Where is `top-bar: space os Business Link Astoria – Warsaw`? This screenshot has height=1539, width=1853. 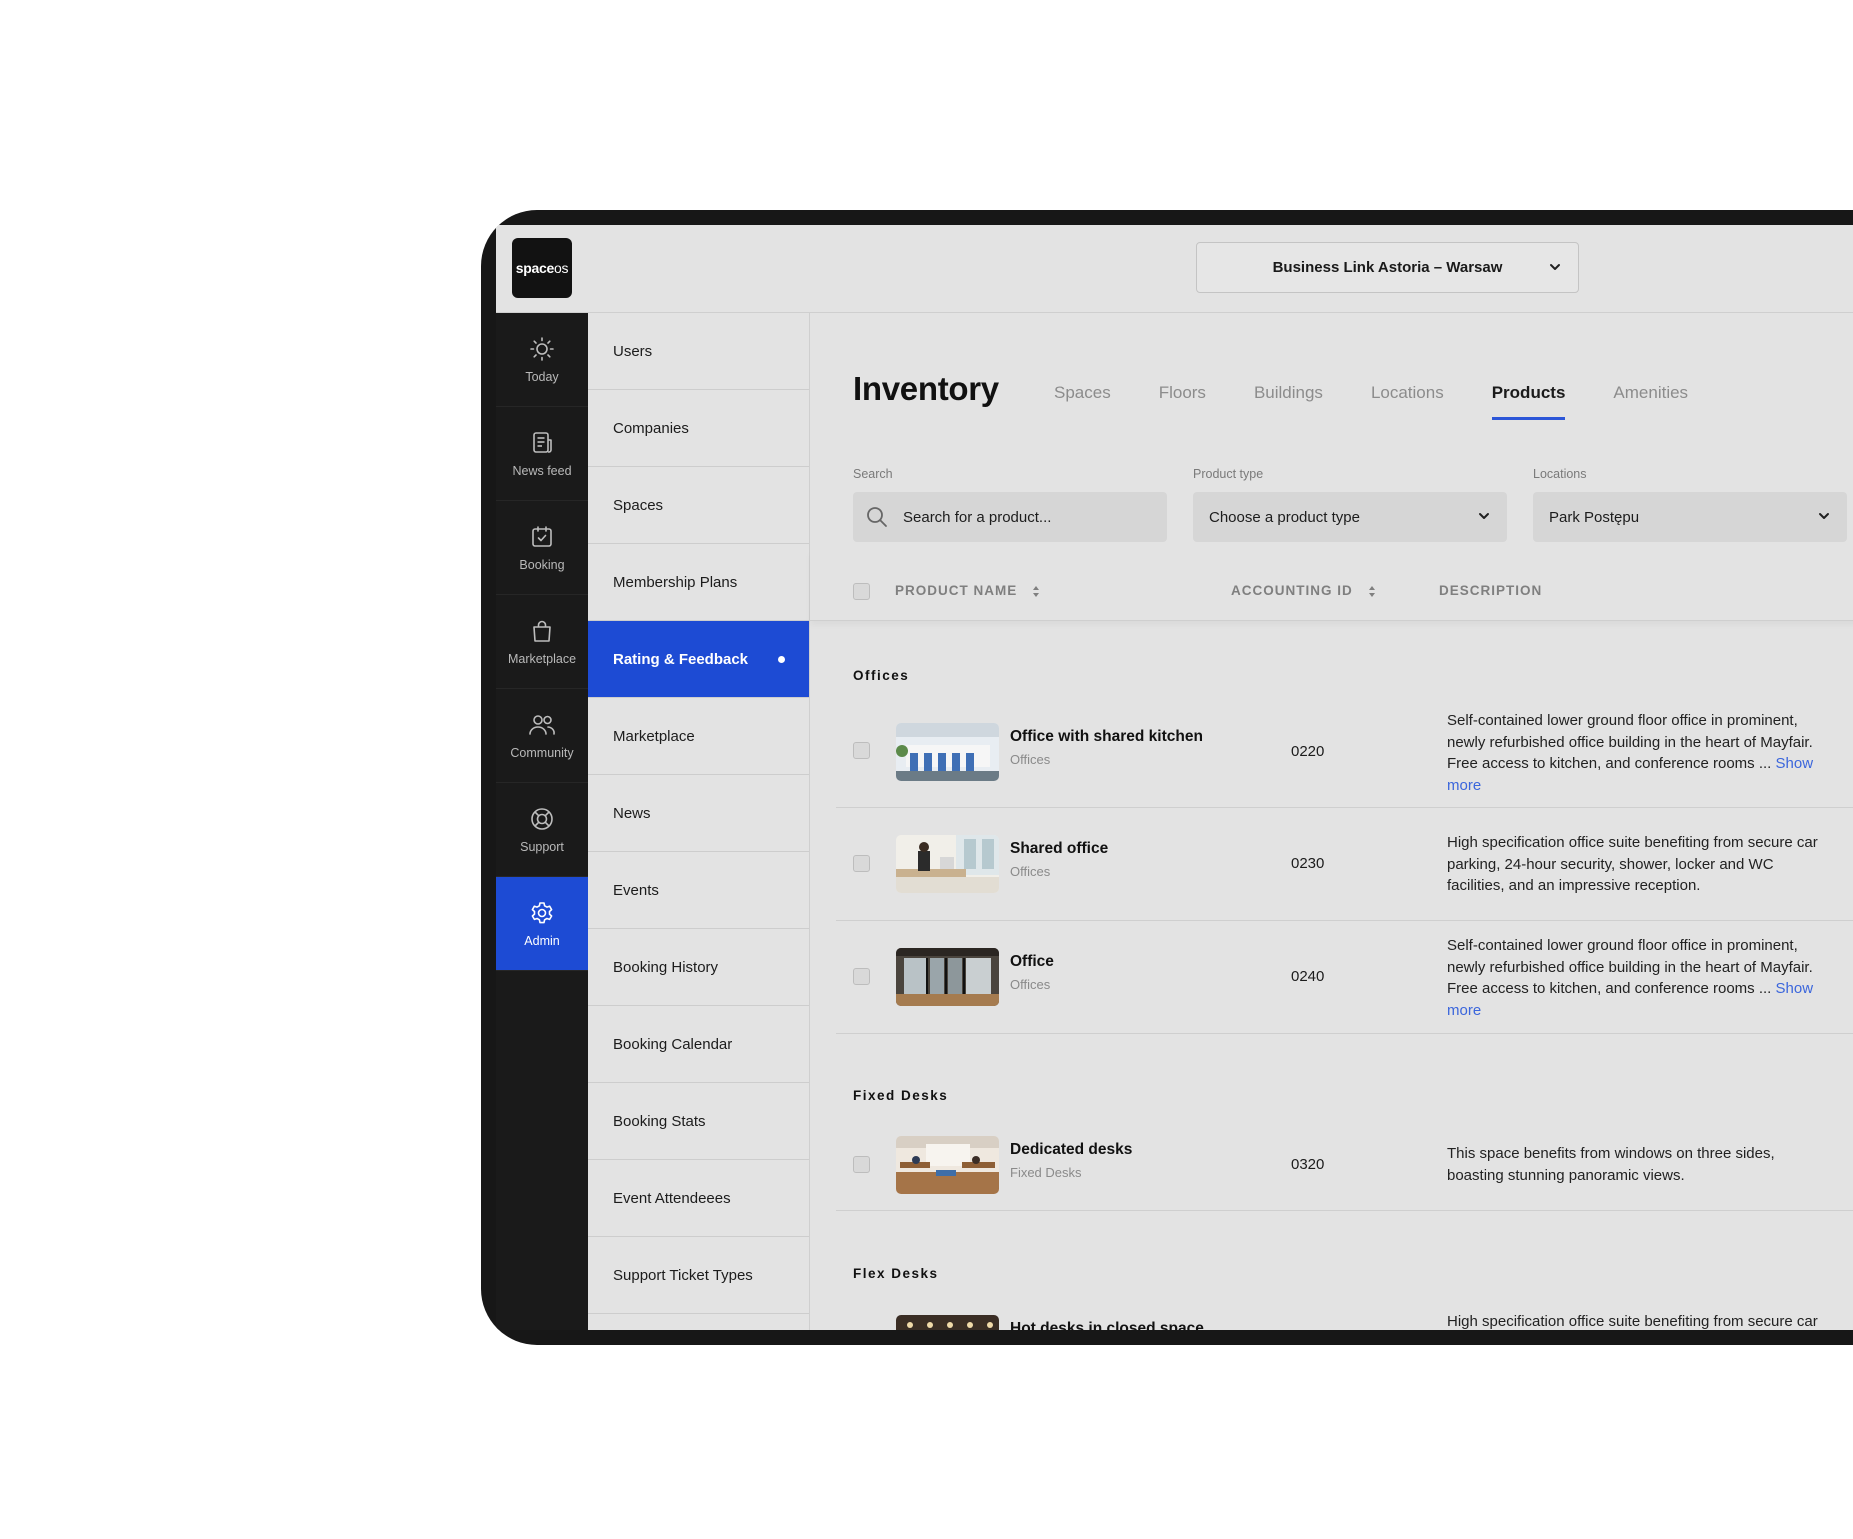
top-bar: space os Business Link Astoria – Warsaw is located at coordinates (1174, 269).